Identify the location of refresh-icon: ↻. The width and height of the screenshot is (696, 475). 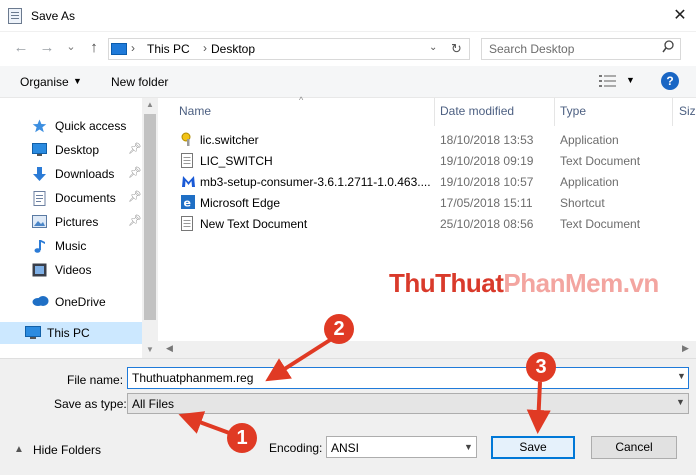
(456, 49).